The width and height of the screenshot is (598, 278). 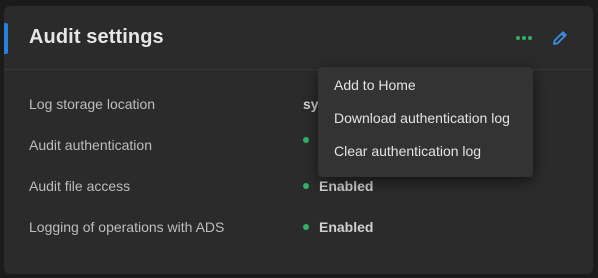 I want to click on edit-button, so click(x=560, y=38).